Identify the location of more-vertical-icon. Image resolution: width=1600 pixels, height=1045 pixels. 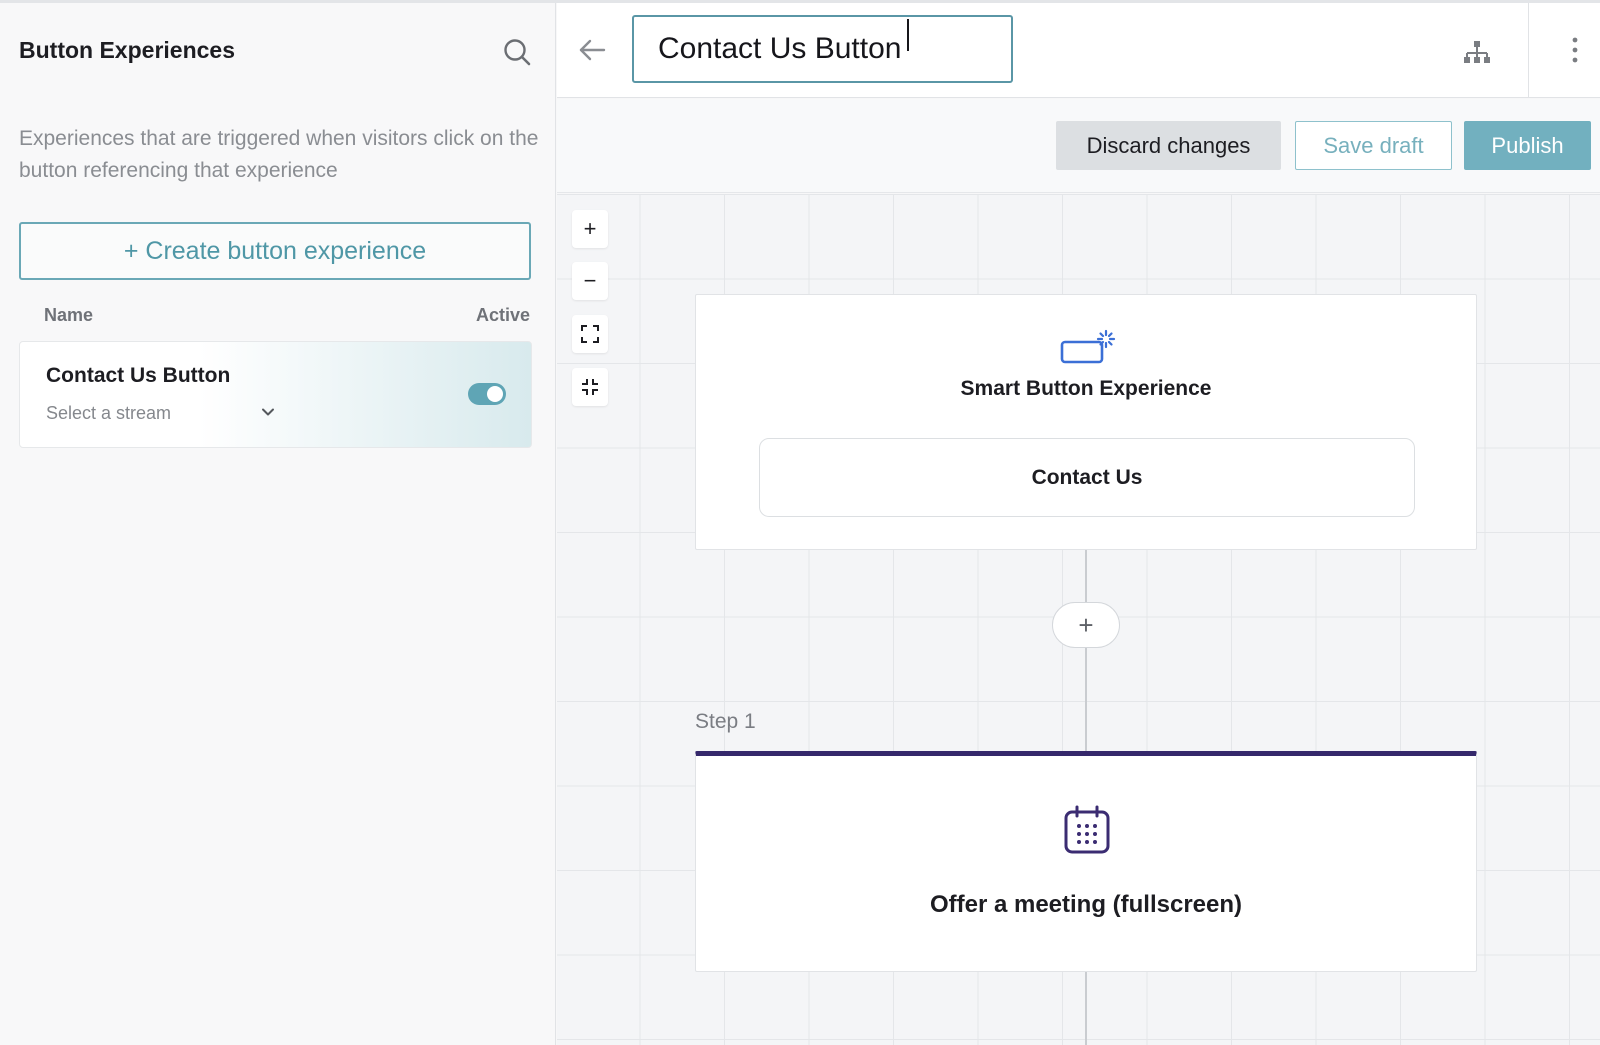
(1575, 50).